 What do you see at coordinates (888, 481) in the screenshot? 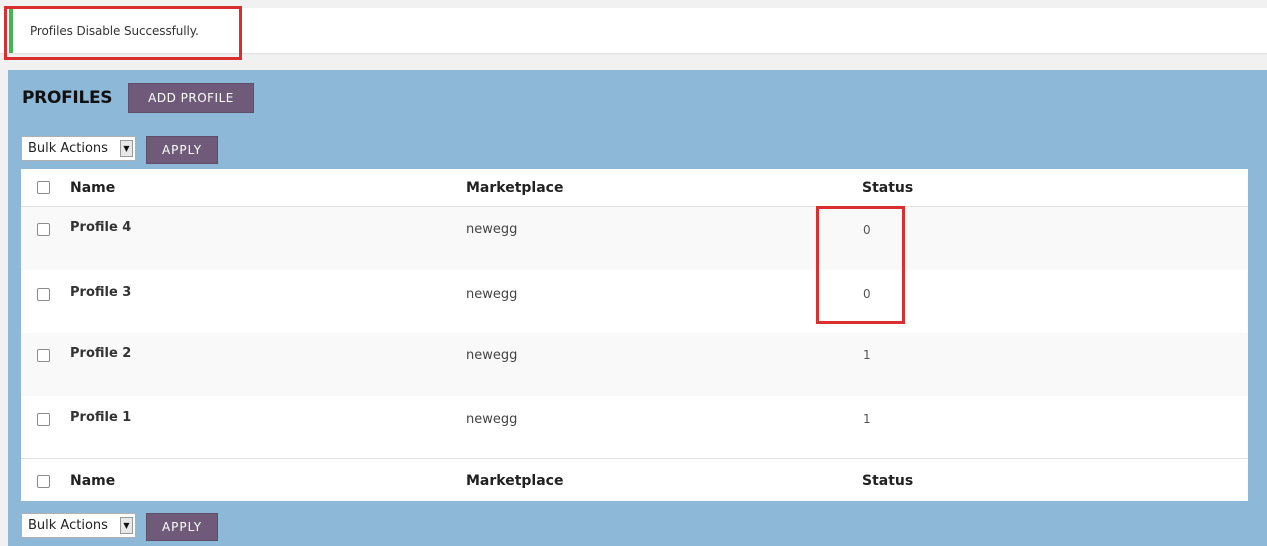
I see `column-footer-status: Status` at bounding box center [888, 481].